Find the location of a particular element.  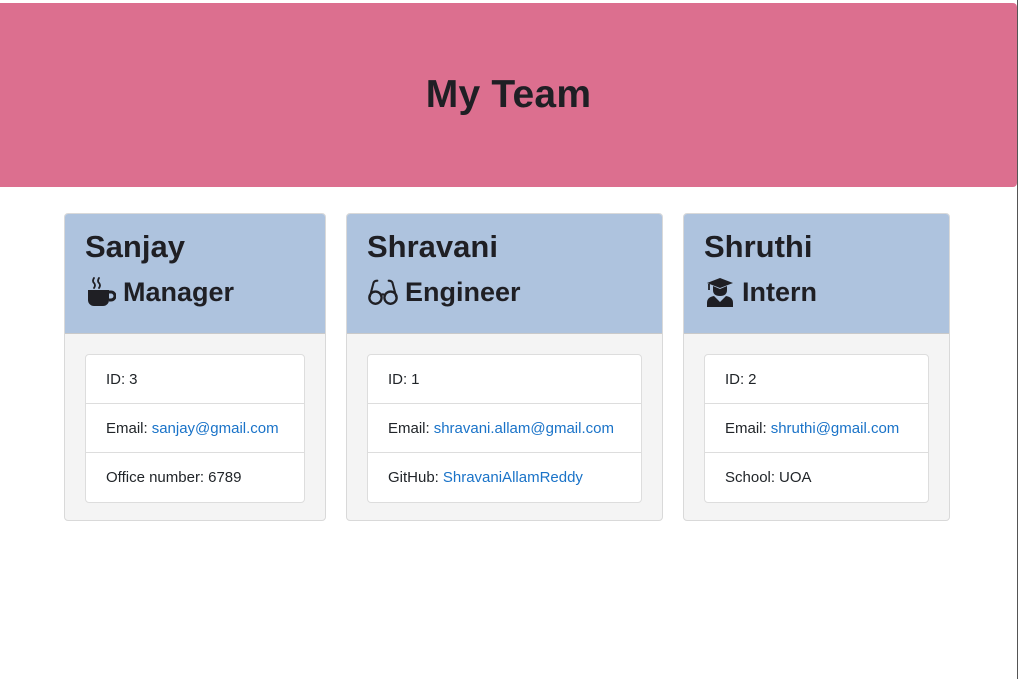

id-value: 1 is located at coordinates (415, 379).